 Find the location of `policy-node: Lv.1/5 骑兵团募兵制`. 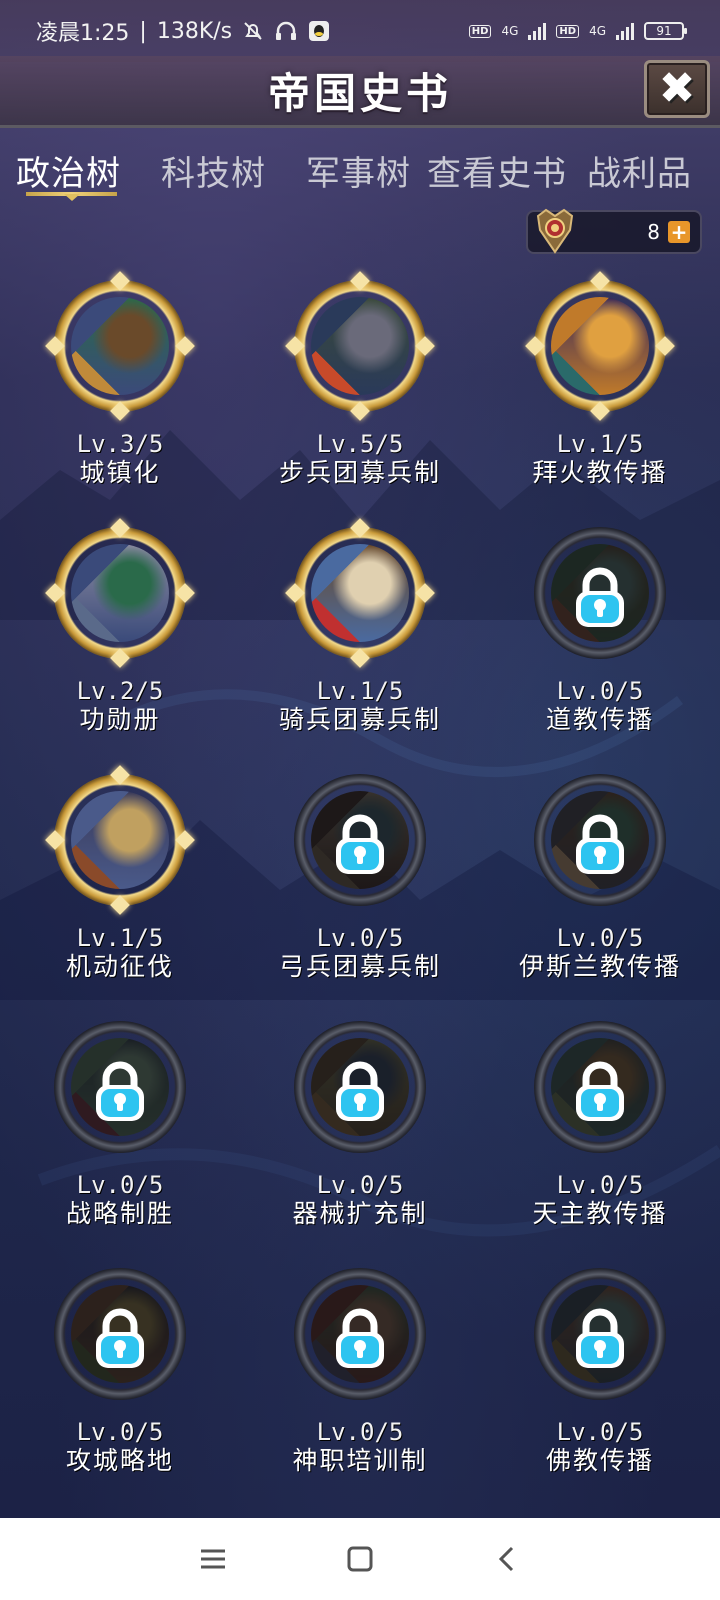

policy-node: Lv.1/5 骑兵团募兵制 is located at coordinates (360, 642).